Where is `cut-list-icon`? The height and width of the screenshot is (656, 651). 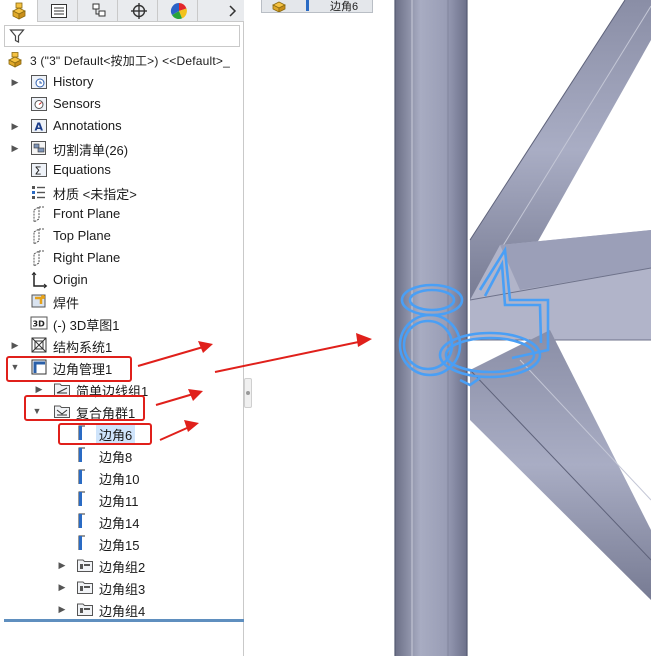
cut-list-icon is located at coordinates (39, 148).